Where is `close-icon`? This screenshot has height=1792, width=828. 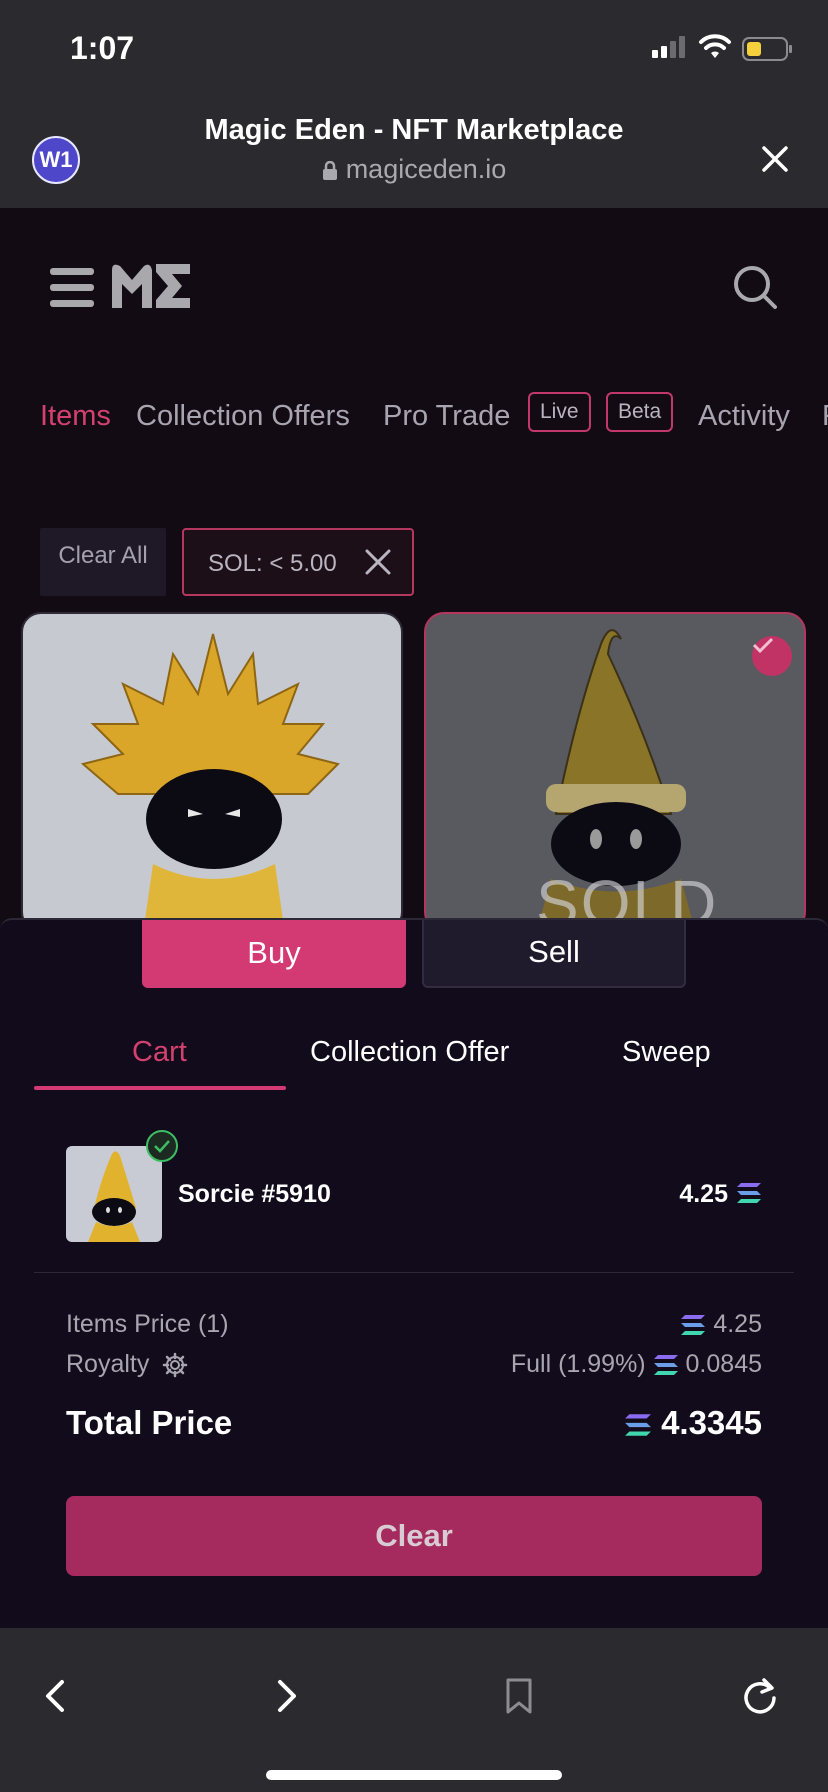
close-icon is located at coordinates (775, 159).